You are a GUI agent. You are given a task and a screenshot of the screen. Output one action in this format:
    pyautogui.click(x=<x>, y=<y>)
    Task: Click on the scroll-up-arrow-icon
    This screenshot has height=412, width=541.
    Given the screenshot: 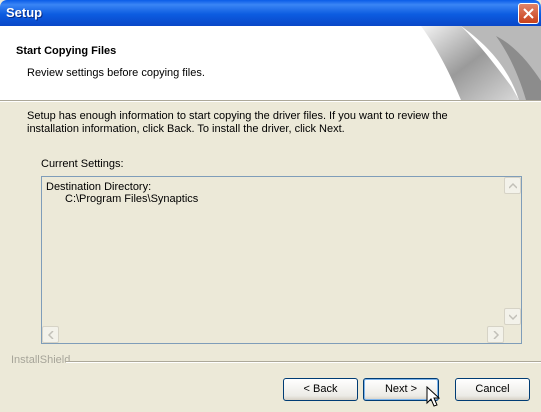 What is the action you would take?
    pyautogui.click(x=513, y=185)
    